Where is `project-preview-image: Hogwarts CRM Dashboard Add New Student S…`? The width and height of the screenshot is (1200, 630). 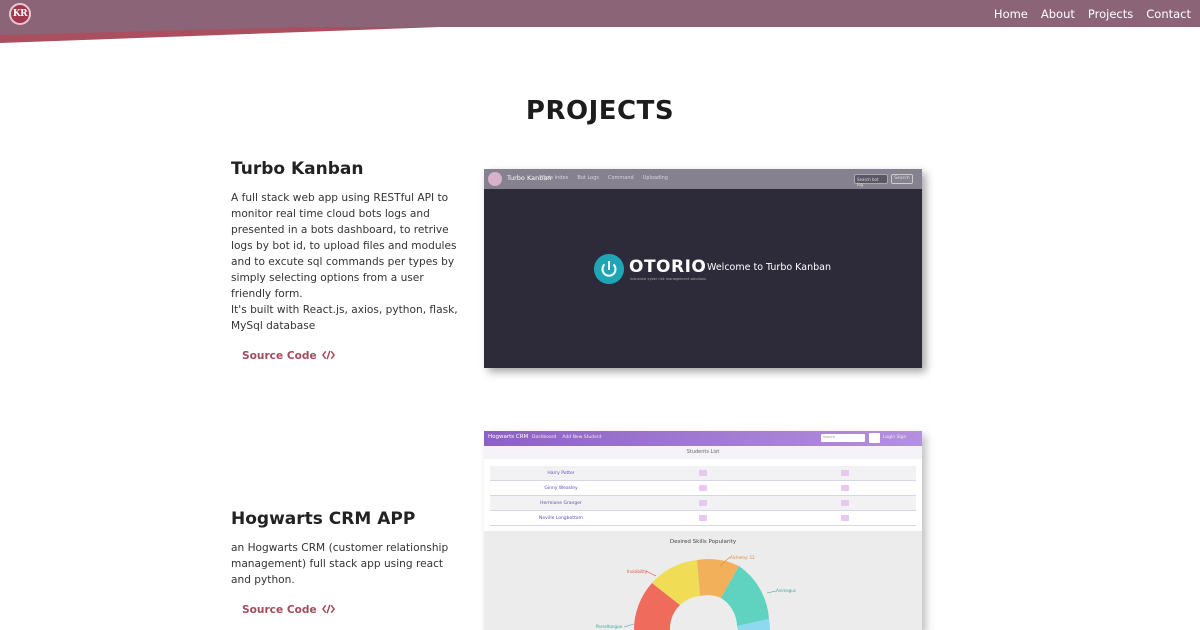 project-preview-image: Hogwarts CRM Dashboard Add New Student S… is located at coordinates (703, 530).